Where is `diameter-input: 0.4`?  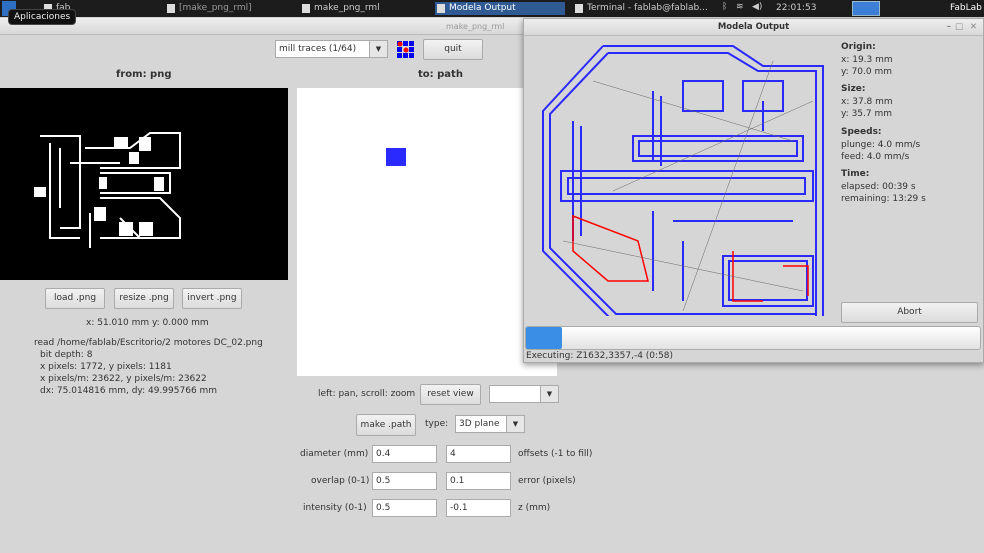 diameter-input: 0.4 is located at coordinates (404, 454).